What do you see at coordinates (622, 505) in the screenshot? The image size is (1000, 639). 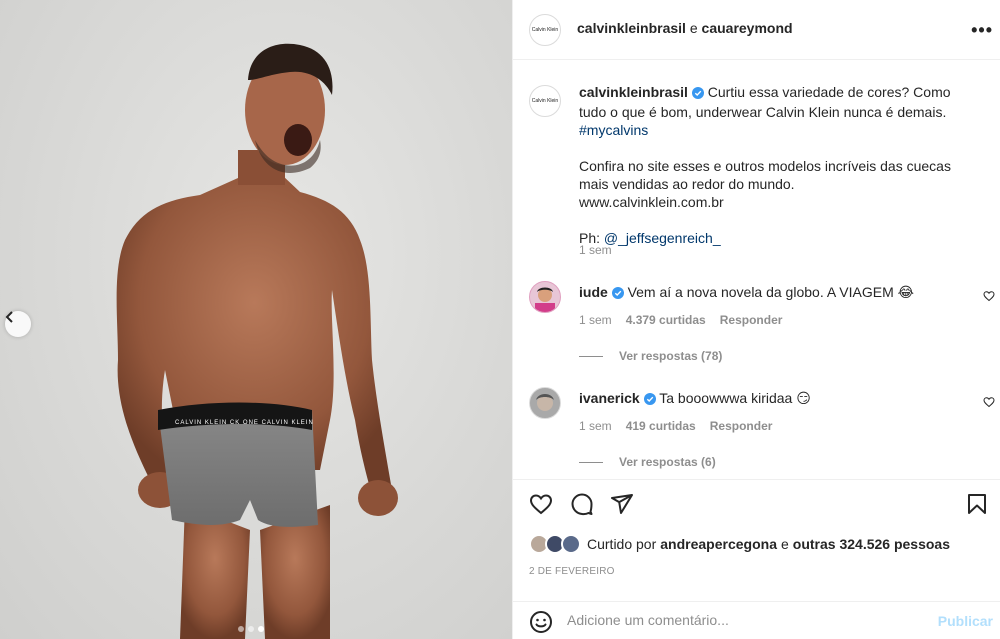 I see `share-paper-plane-icon` at bounding box center [622, 505].